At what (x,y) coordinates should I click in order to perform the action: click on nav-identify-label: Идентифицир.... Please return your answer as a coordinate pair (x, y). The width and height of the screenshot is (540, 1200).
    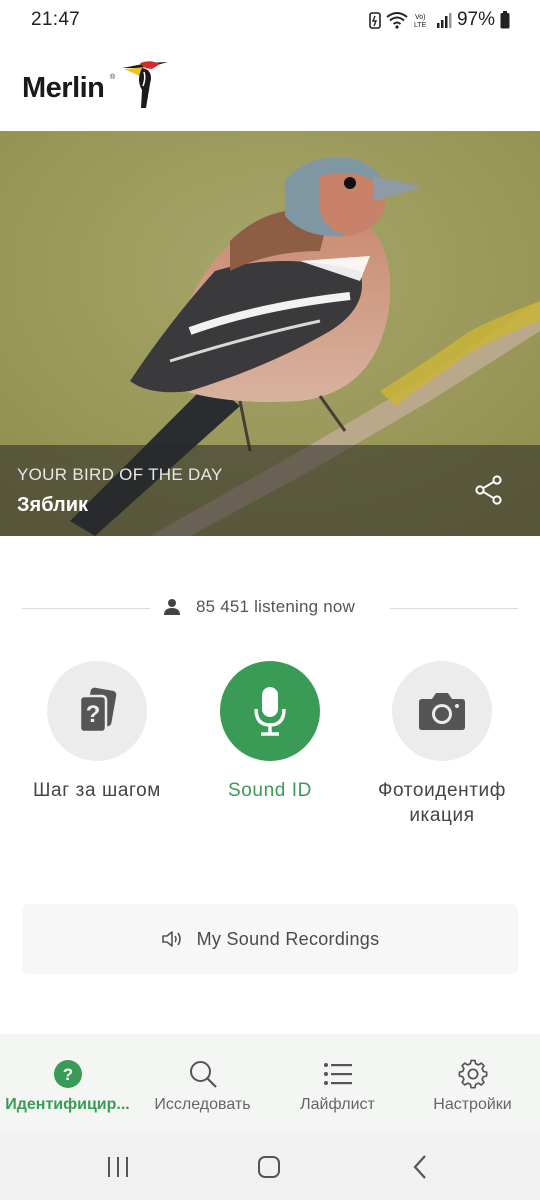
    Looking at the image, I should click on (67, 1104).